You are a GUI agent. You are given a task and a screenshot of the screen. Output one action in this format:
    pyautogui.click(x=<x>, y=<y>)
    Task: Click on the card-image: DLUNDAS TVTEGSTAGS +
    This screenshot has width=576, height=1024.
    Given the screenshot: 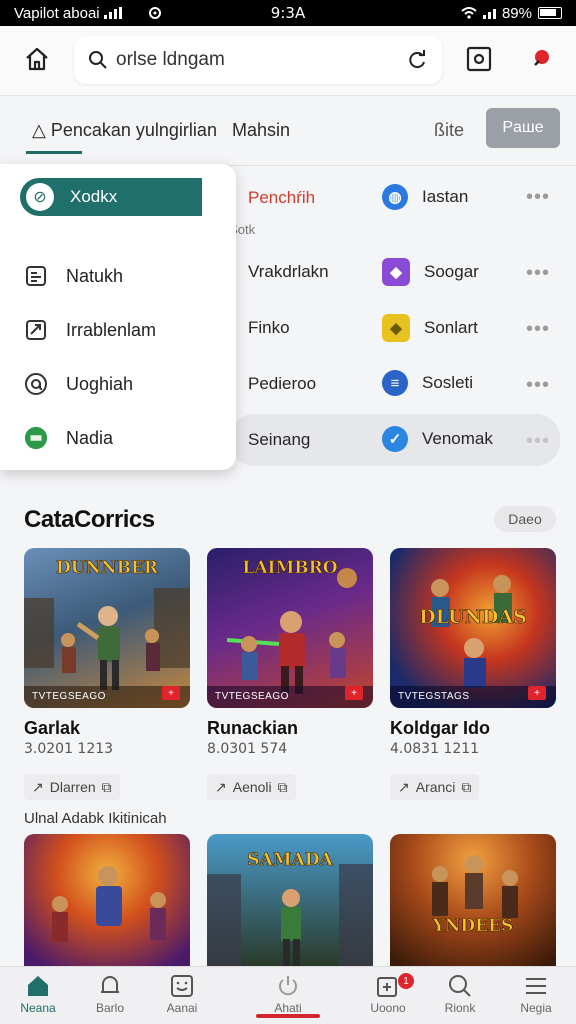 What is the action you would take?
    pyautogui.click(x=473, y=628)
    